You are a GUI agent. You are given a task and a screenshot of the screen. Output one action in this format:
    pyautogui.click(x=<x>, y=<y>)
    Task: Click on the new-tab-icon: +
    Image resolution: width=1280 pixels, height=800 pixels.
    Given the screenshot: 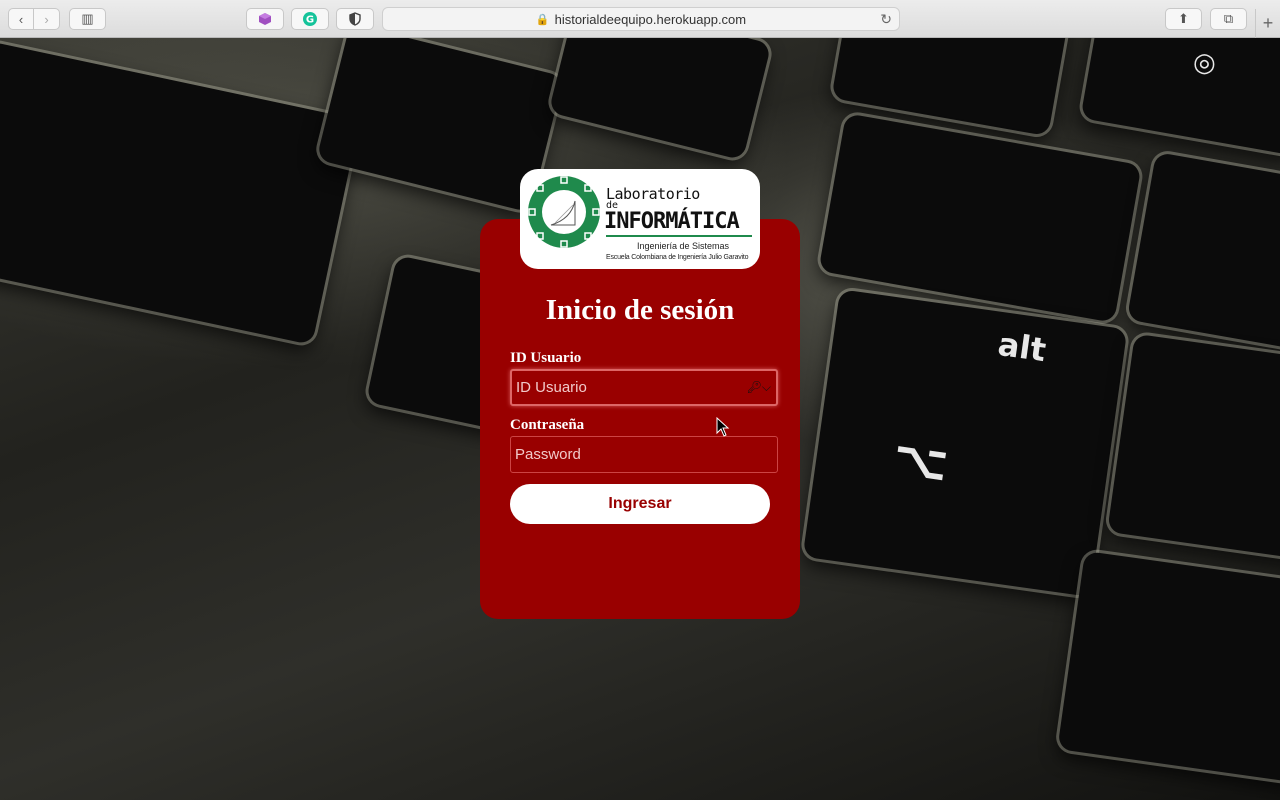 What is the action you would take?
    pyautogui.click(x=1267, y=23)
    